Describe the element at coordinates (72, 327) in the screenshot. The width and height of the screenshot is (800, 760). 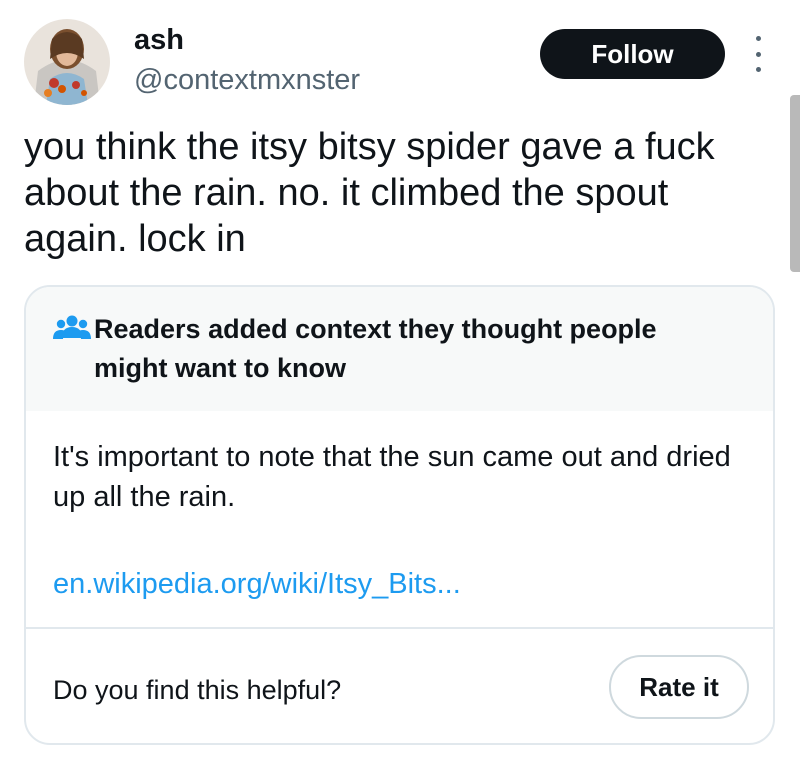
I see `people-icon` at that location.